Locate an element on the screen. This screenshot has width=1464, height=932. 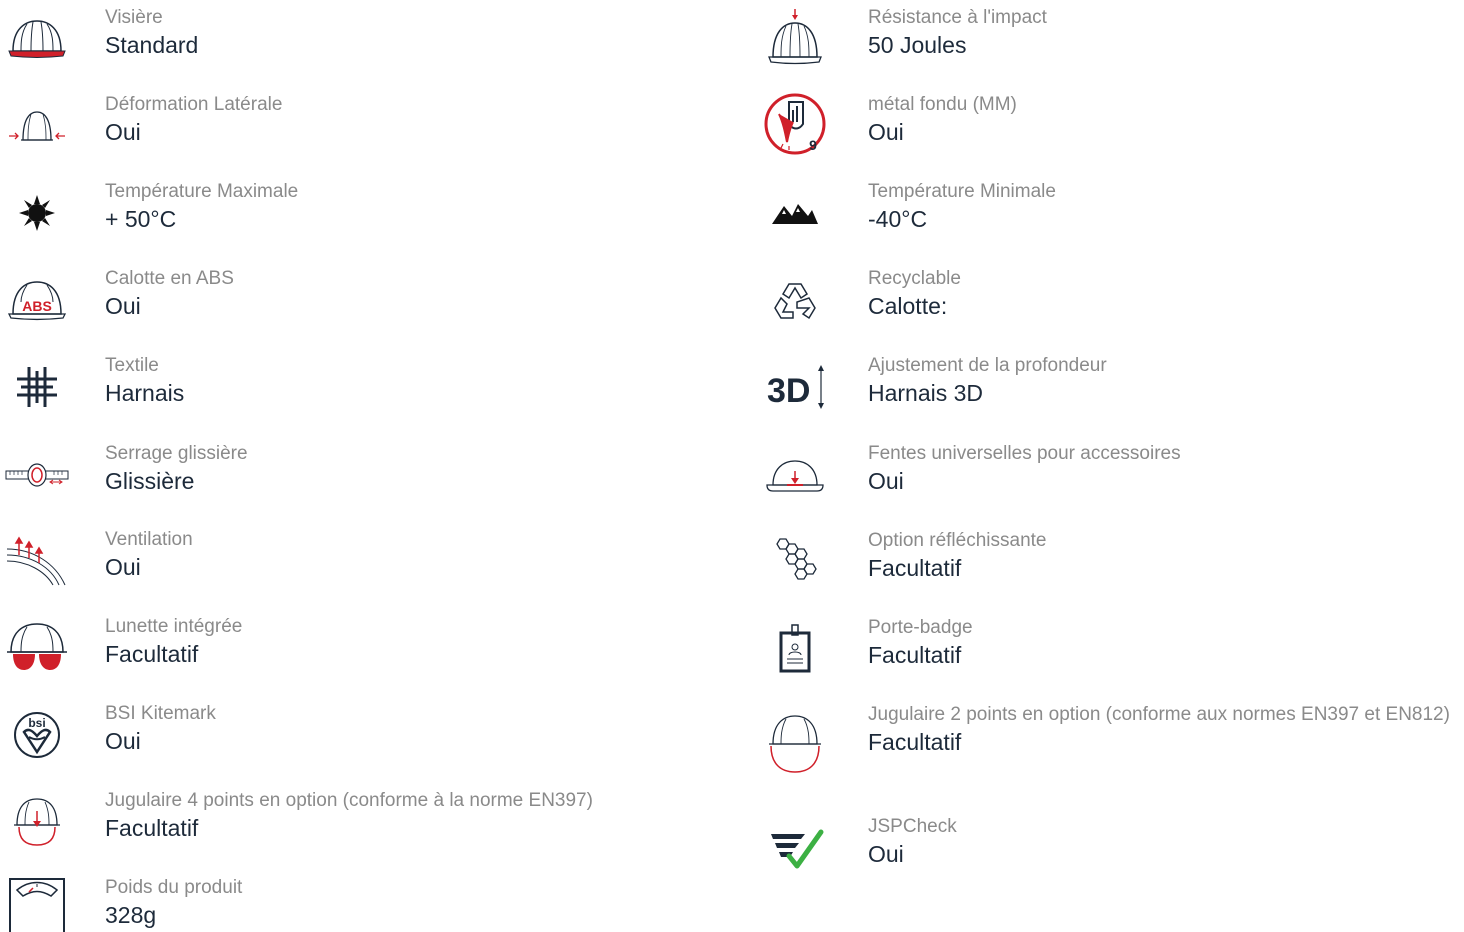
spec-label: Lunette intégrée is located at coordinates (174, 626).